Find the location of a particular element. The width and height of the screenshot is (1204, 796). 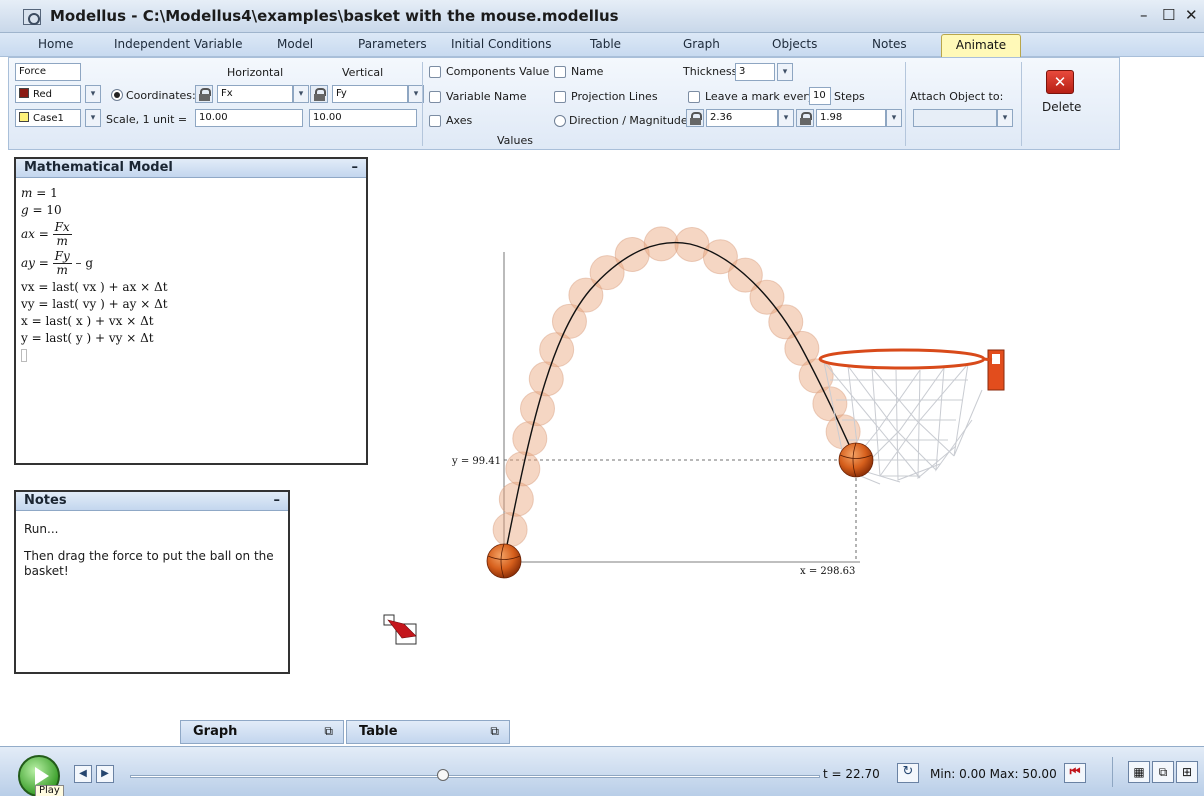

tab-home: Home is located at coordinates (55, 44).